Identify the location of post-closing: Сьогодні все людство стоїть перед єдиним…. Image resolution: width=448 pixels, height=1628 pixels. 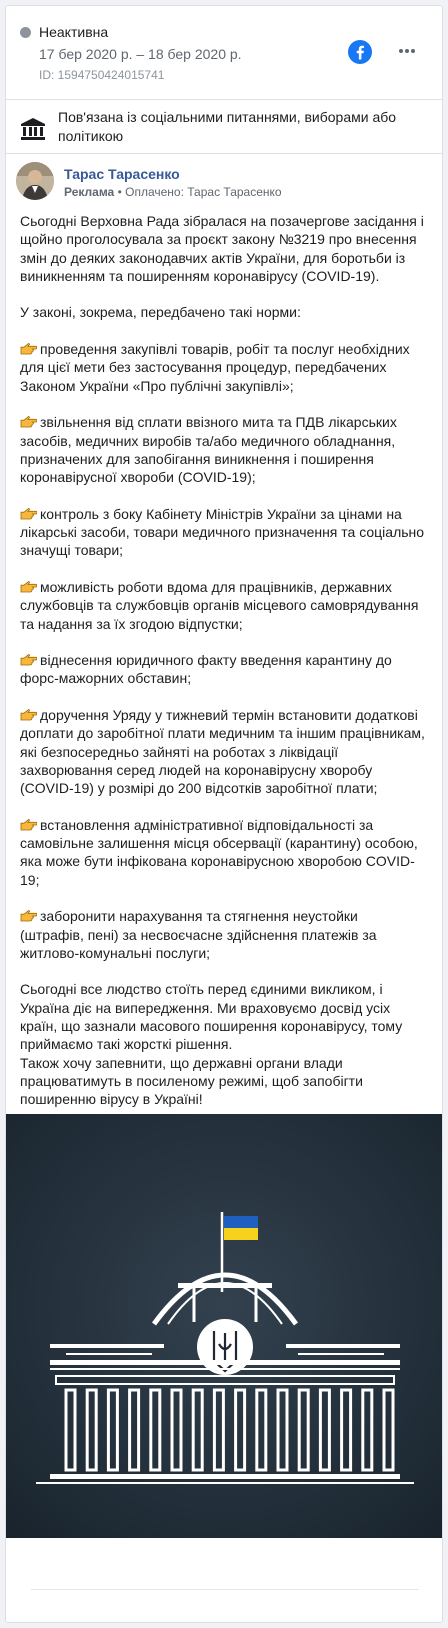
(226, 1044).